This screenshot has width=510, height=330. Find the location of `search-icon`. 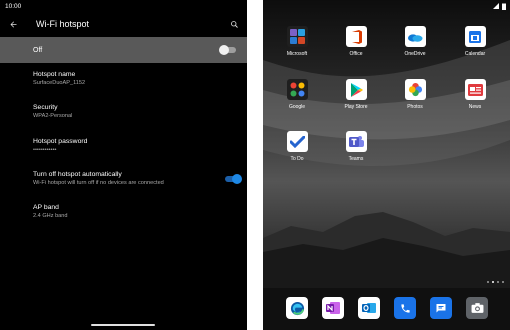

search-icon is located at coordinates (234, 24).